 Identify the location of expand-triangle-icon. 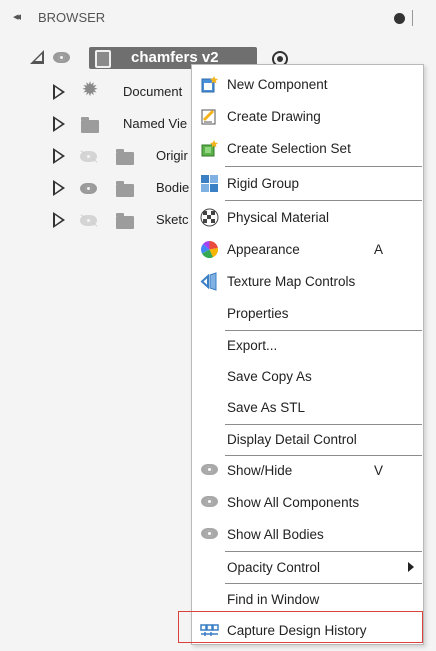
(37, 57).